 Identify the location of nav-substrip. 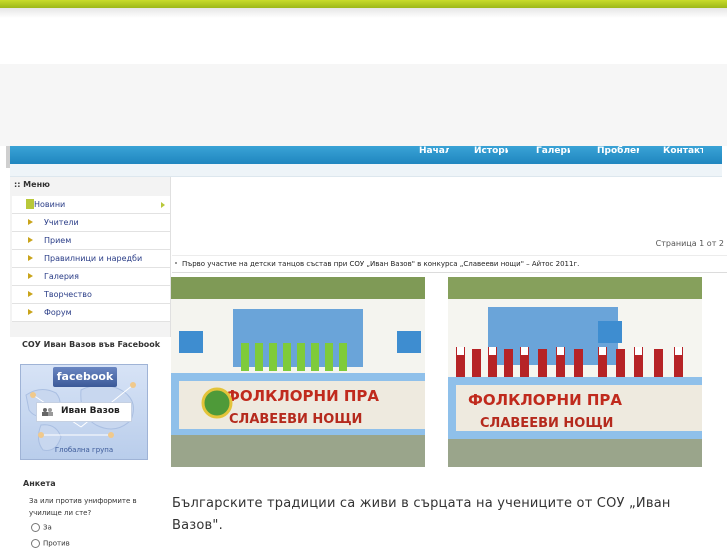
(366, 170).